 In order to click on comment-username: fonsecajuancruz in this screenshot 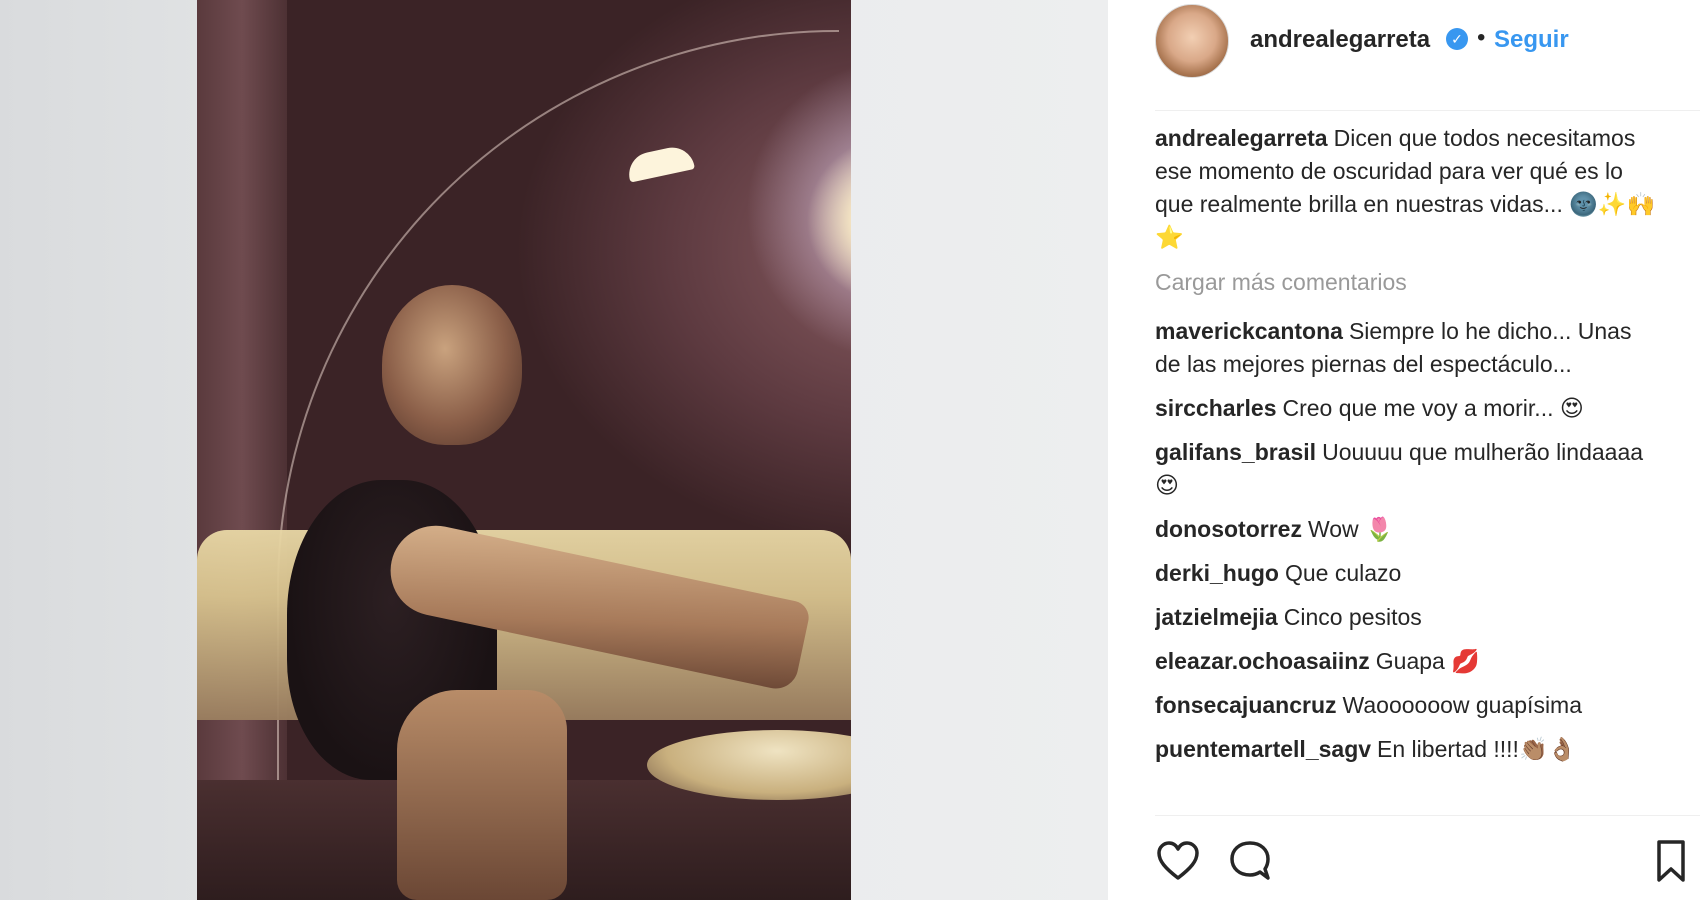, I will do `click(1246, 705)`.